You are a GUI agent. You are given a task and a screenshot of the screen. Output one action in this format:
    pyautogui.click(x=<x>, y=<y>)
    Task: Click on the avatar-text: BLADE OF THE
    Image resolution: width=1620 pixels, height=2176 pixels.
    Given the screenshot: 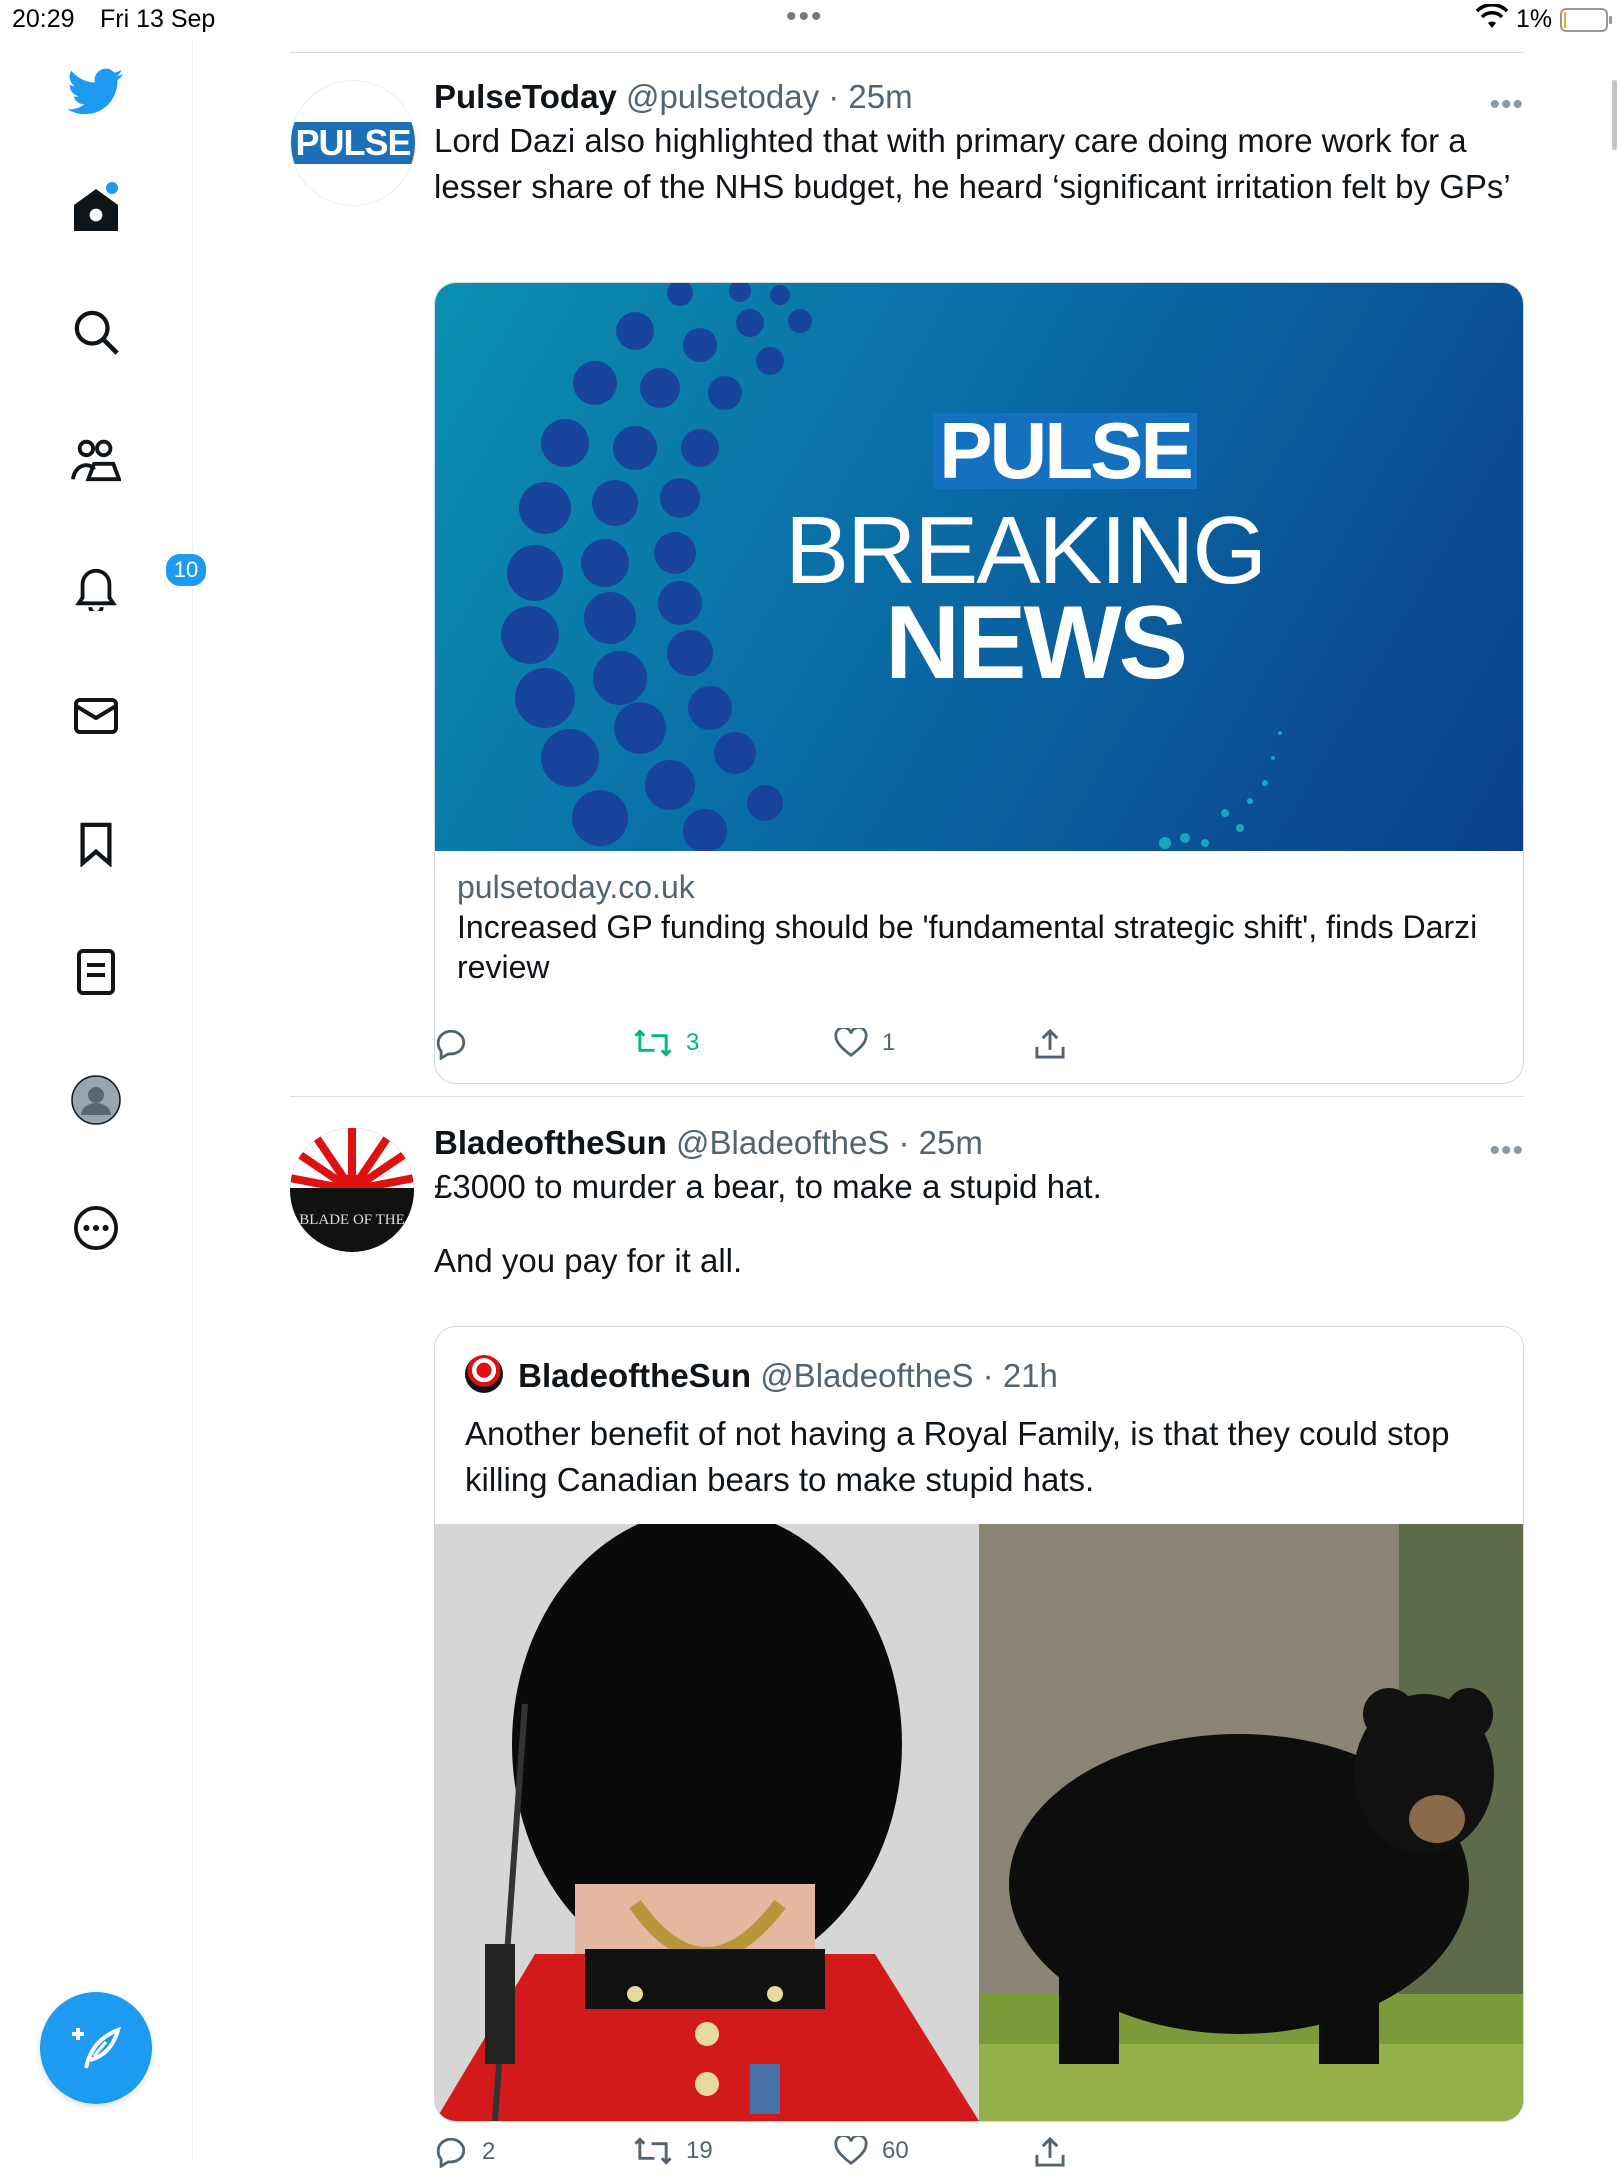 What is the action you would take?
    pyautogui.click(x=352, y=1220)
    